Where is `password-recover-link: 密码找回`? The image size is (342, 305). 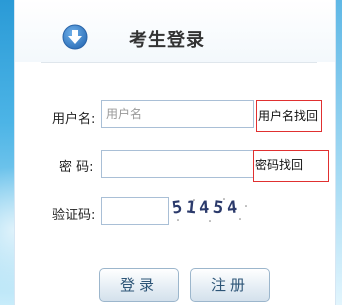
password-recover-link: 密码找回 is located at coordinates (291, 166).